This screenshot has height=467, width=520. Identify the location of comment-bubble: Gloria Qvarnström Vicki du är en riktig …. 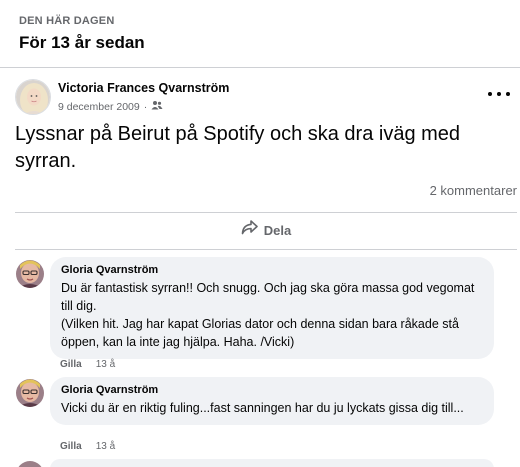
(272, 401).